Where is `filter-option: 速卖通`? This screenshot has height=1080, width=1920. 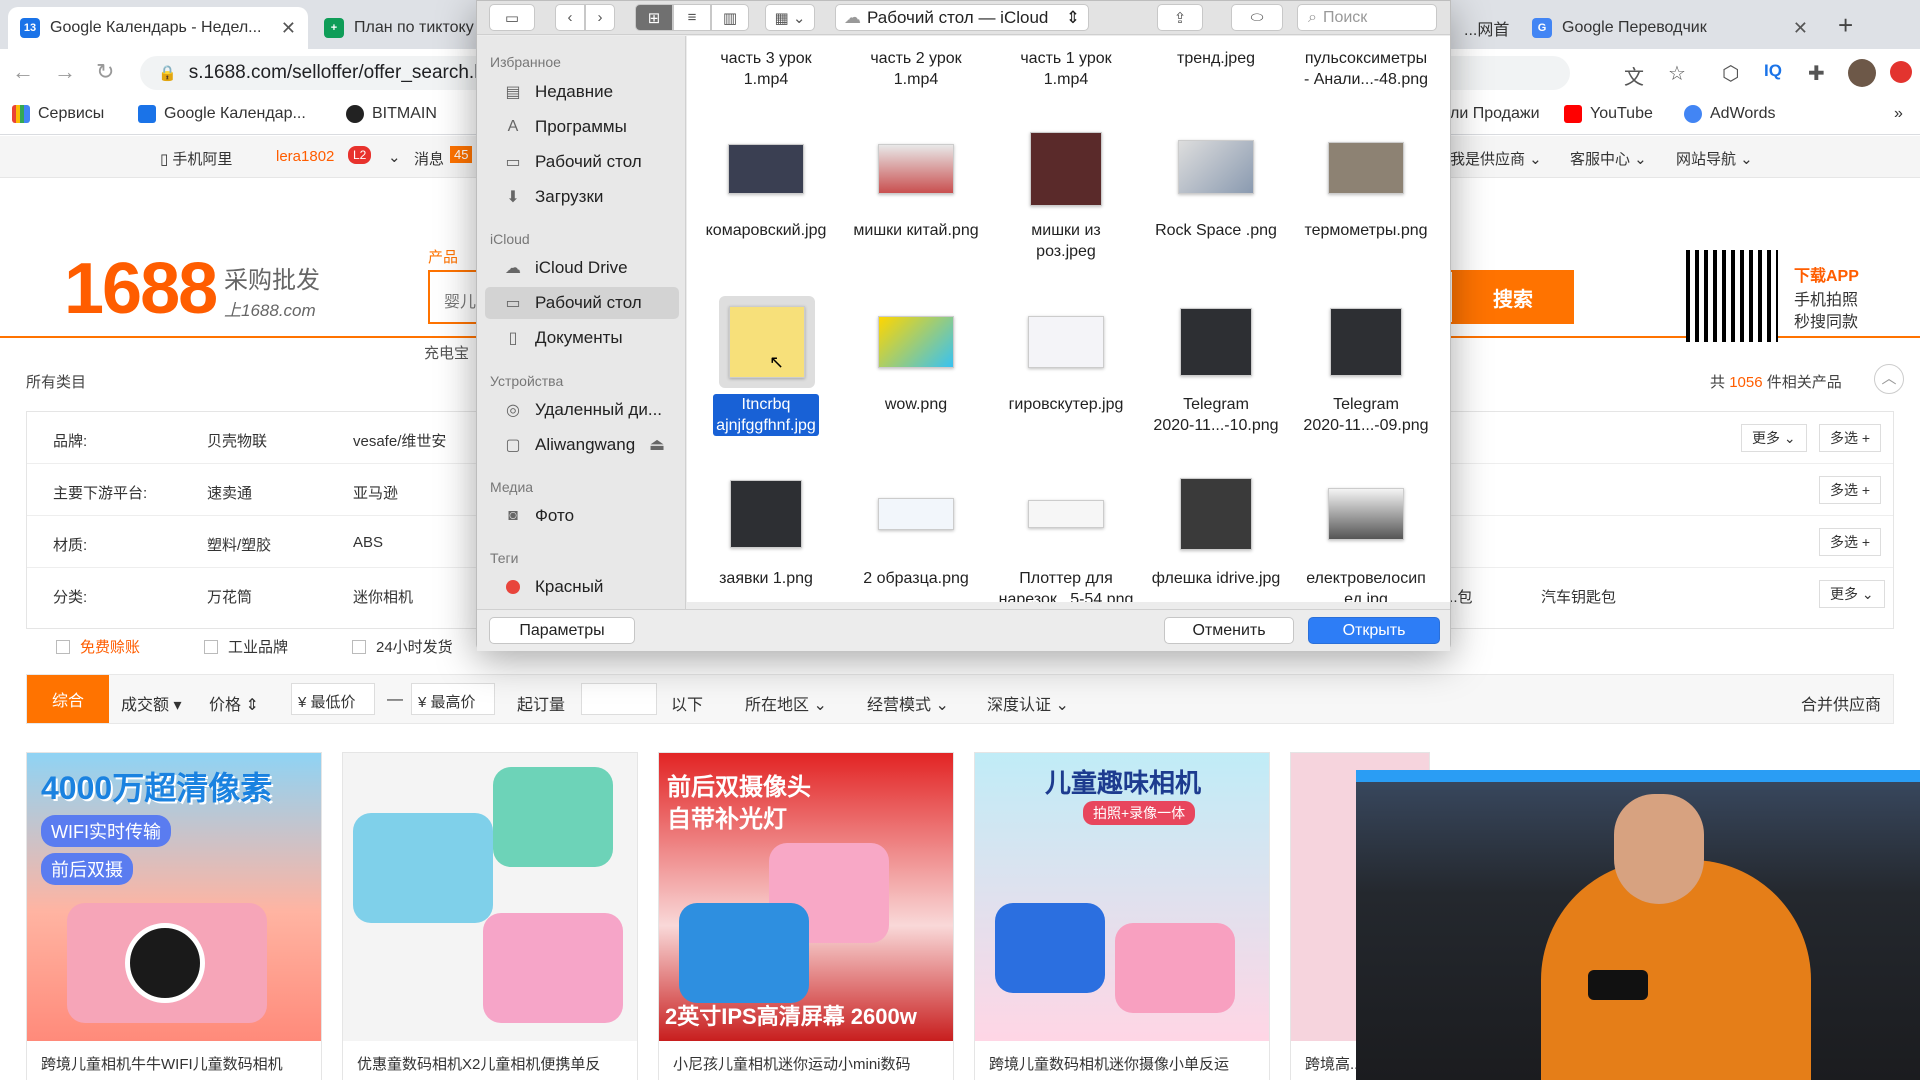
filter-option: 速卖通 is located at coordinates (229, 492).